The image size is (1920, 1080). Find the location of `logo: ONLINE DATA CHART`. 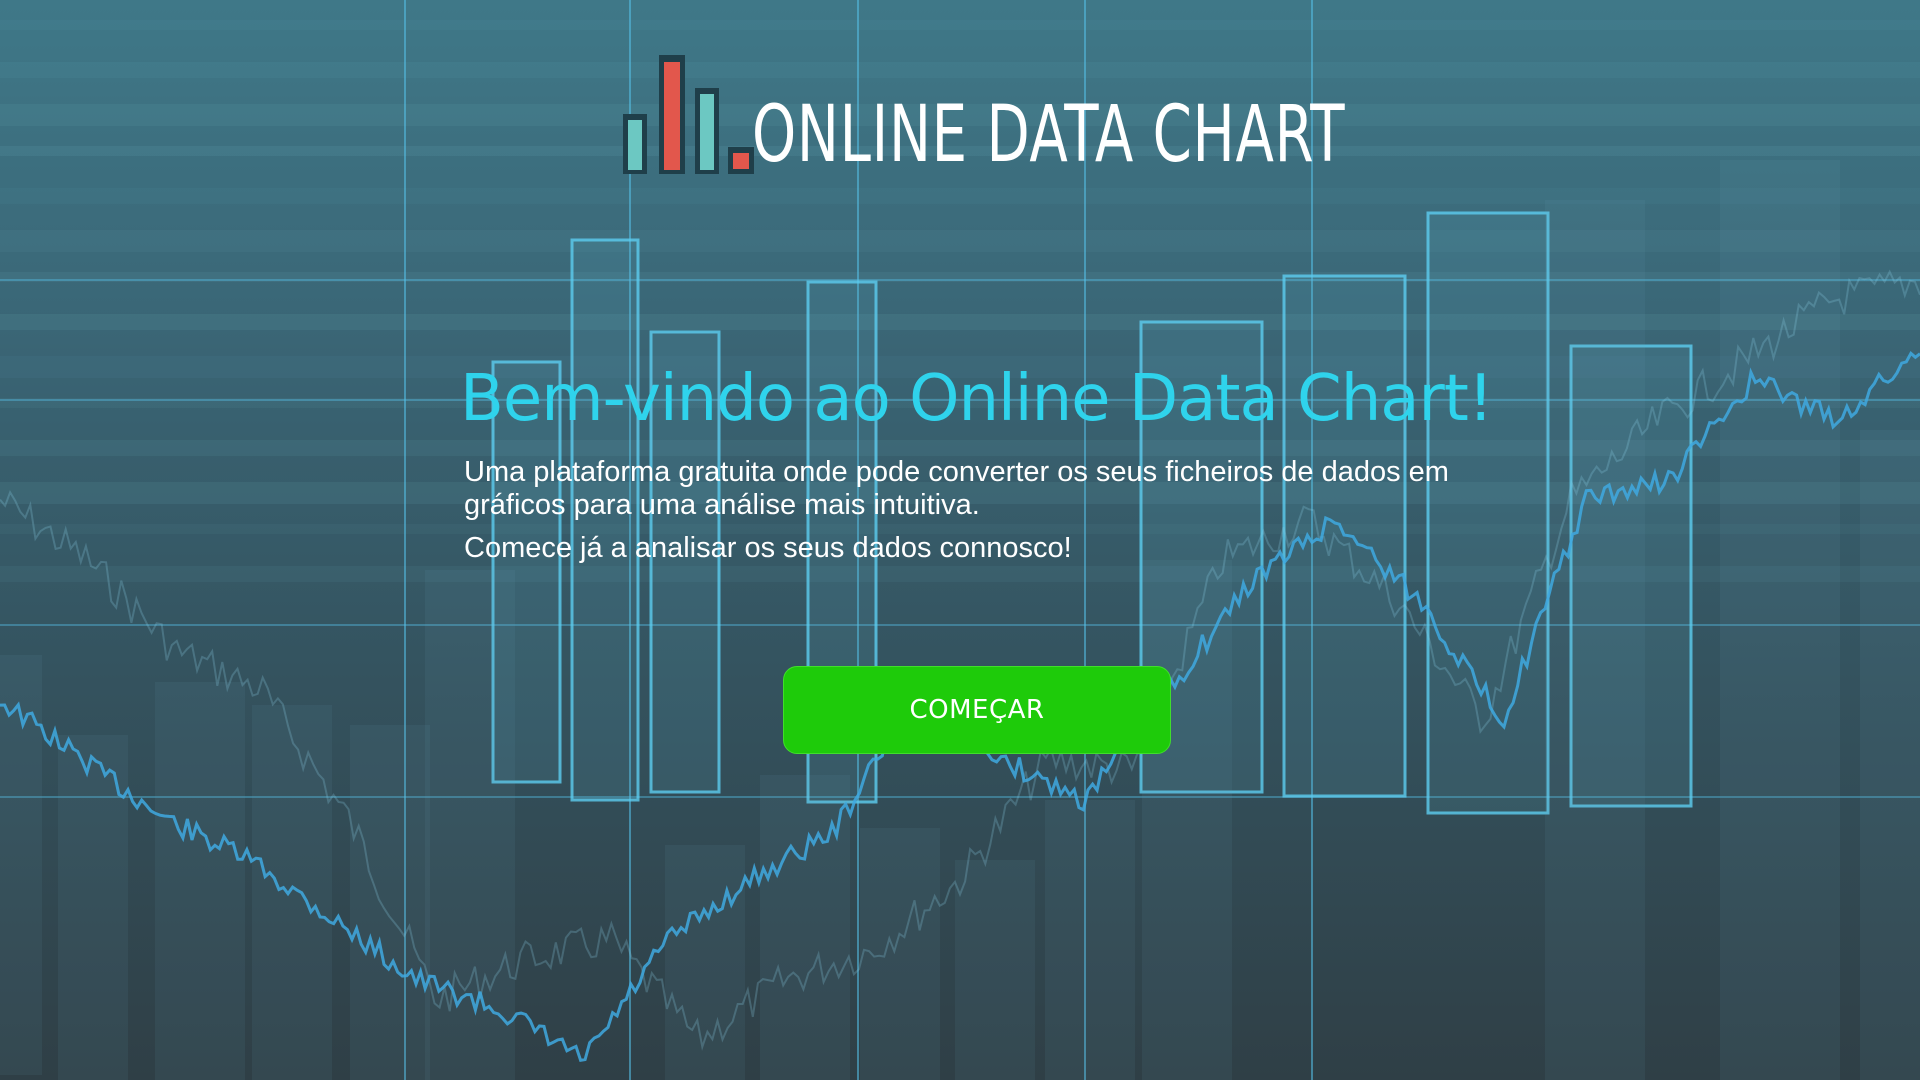

logo: ONLINE DATA CHART is located at coordinates (1098, 113).